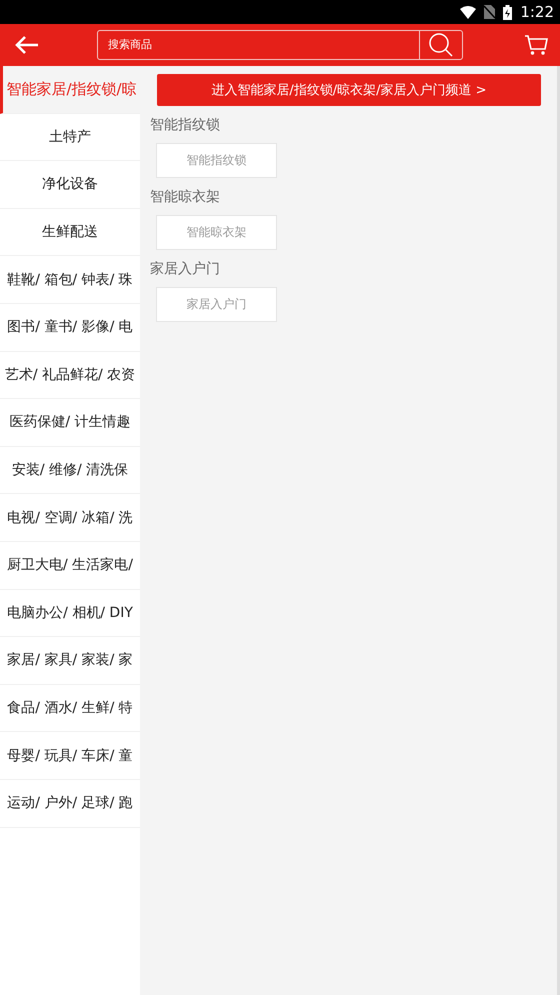  Describe the element at coordinates (468, 12) in the screenshot. I see `wifi-icon` at that location.